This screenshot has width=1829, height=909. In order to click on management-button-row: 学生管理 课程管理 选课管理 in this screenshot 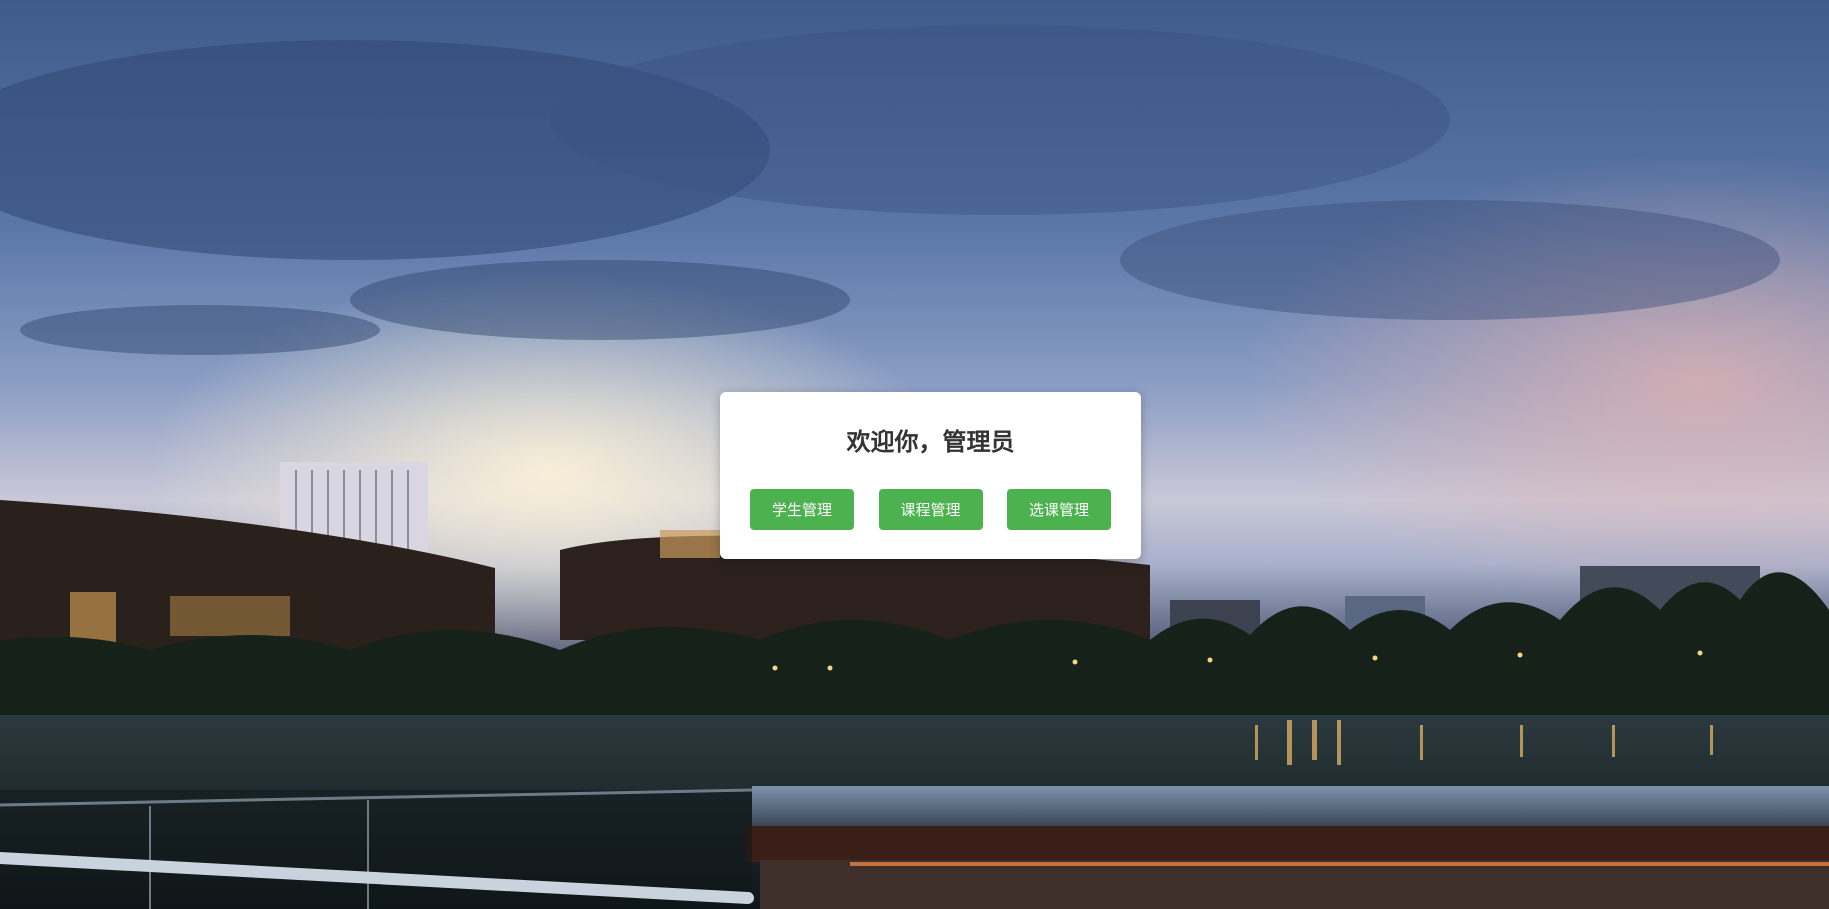, I will do `click(930, 509)`.